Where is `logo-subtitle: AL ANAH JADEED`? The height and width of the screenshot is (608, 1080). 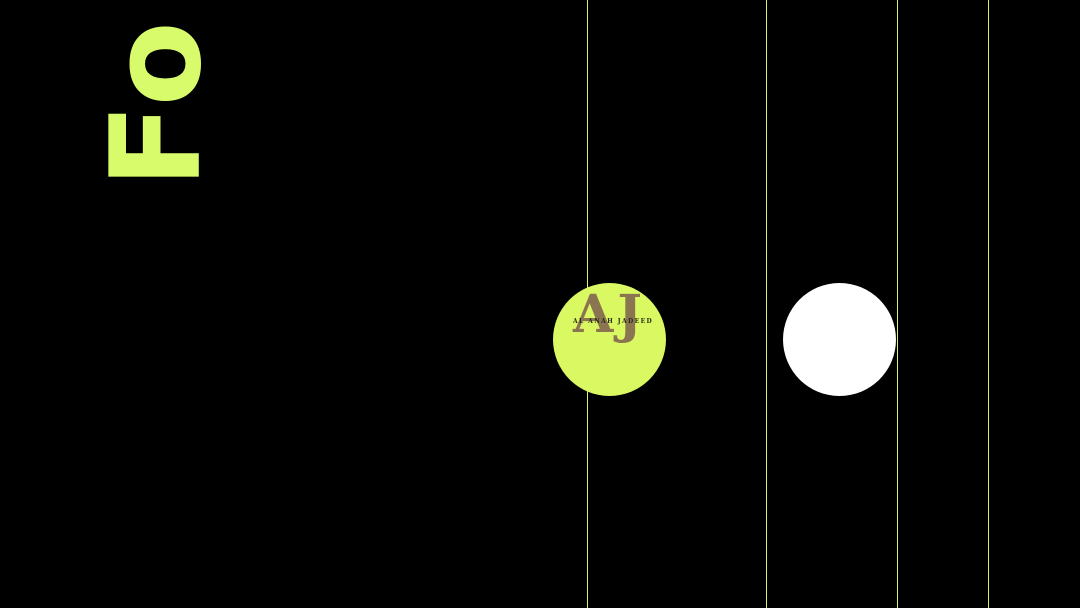
logo-subtitle: AL ANAH JADEED is located at coordinates (613, 321).